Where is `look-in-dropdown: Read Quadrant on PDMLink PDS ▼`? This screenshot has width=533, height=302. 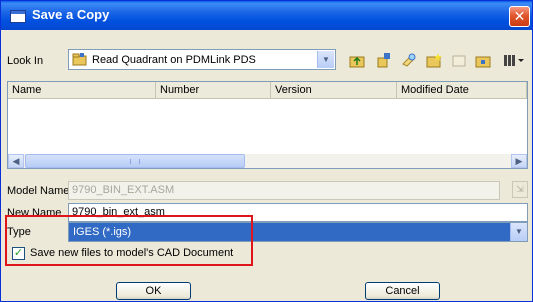 look-in-dropdown: Read Quadrant on PDMLink PDS ▼ is located at coordinates (202, 59).